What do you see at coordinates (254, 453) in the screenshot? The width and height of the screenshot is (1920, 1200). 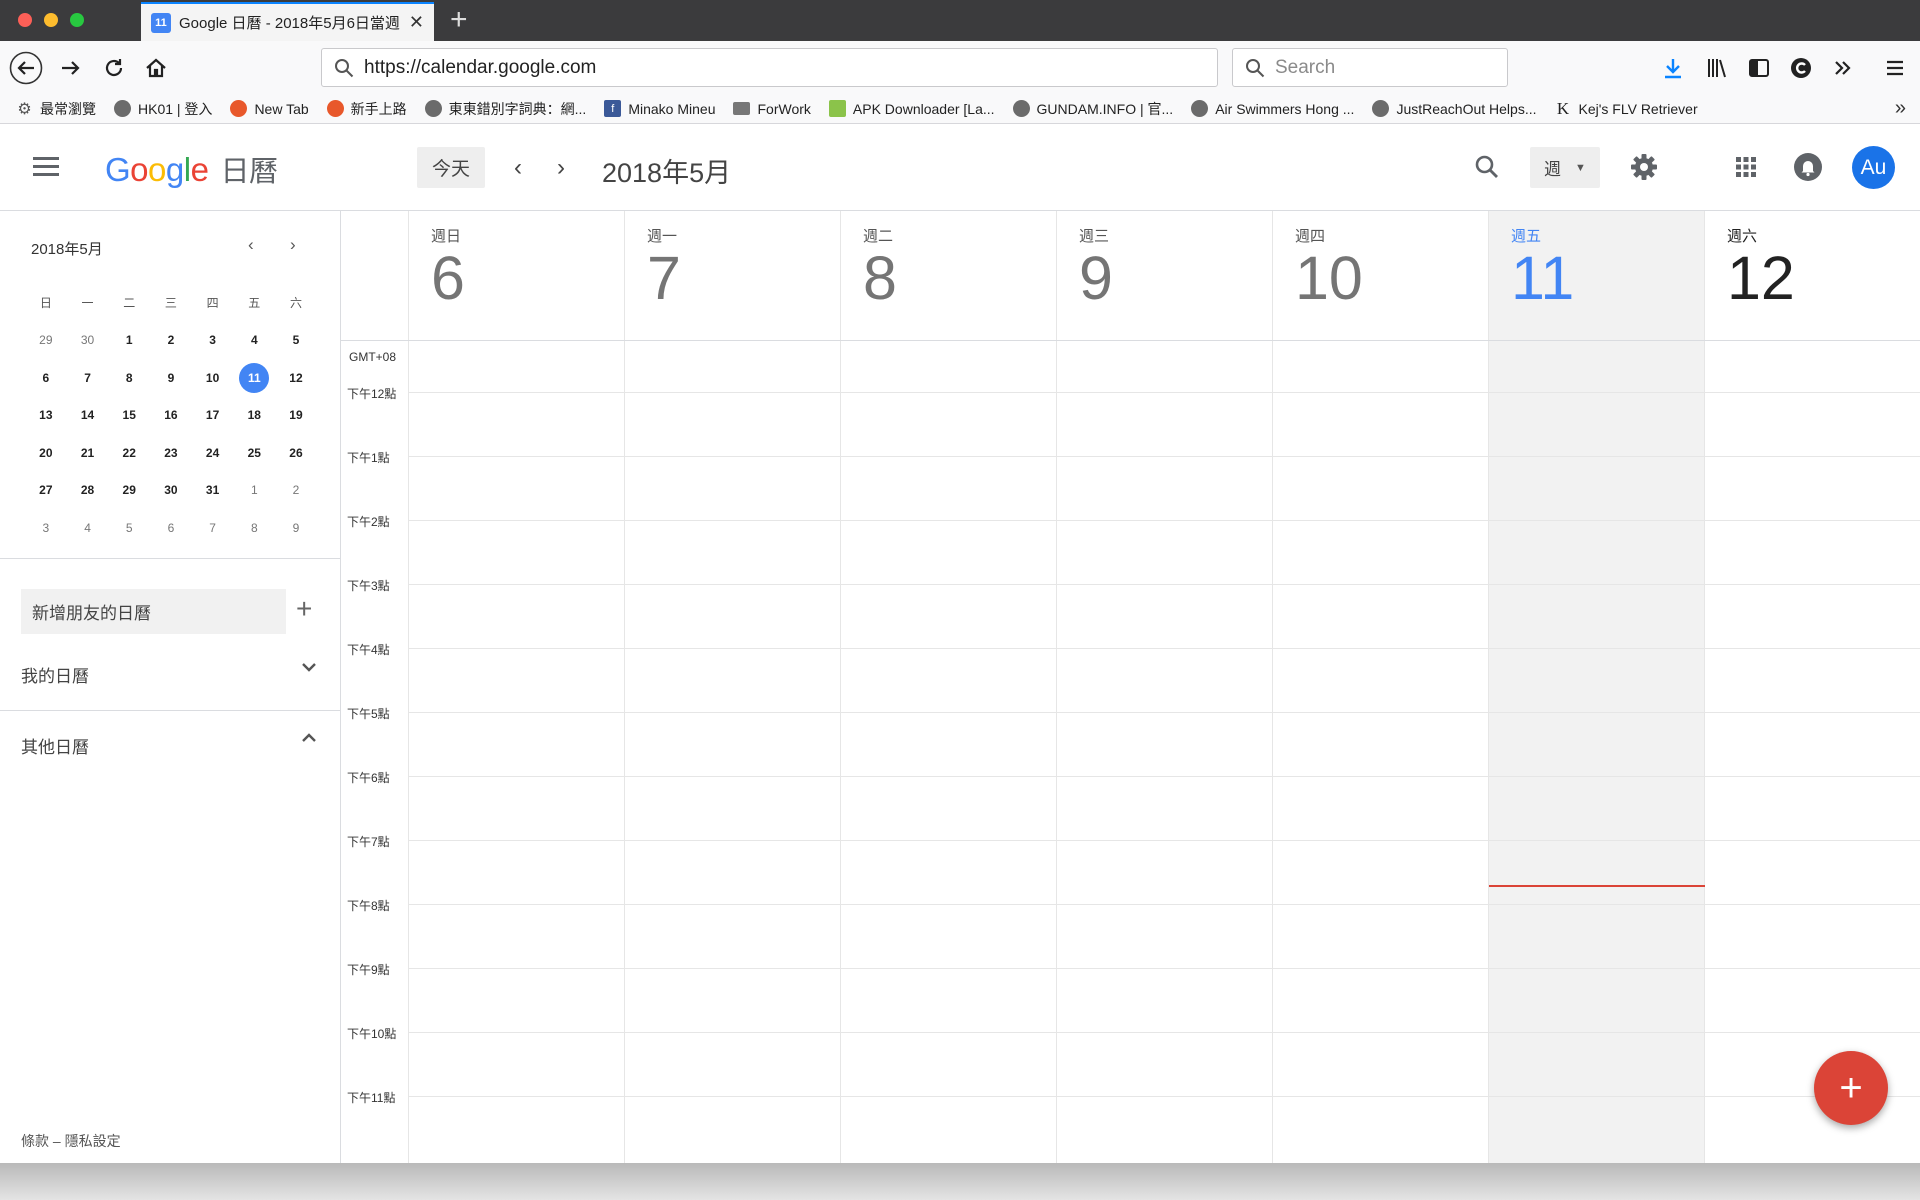 I see `mini-day: 25` at bounding box center [254, 453].